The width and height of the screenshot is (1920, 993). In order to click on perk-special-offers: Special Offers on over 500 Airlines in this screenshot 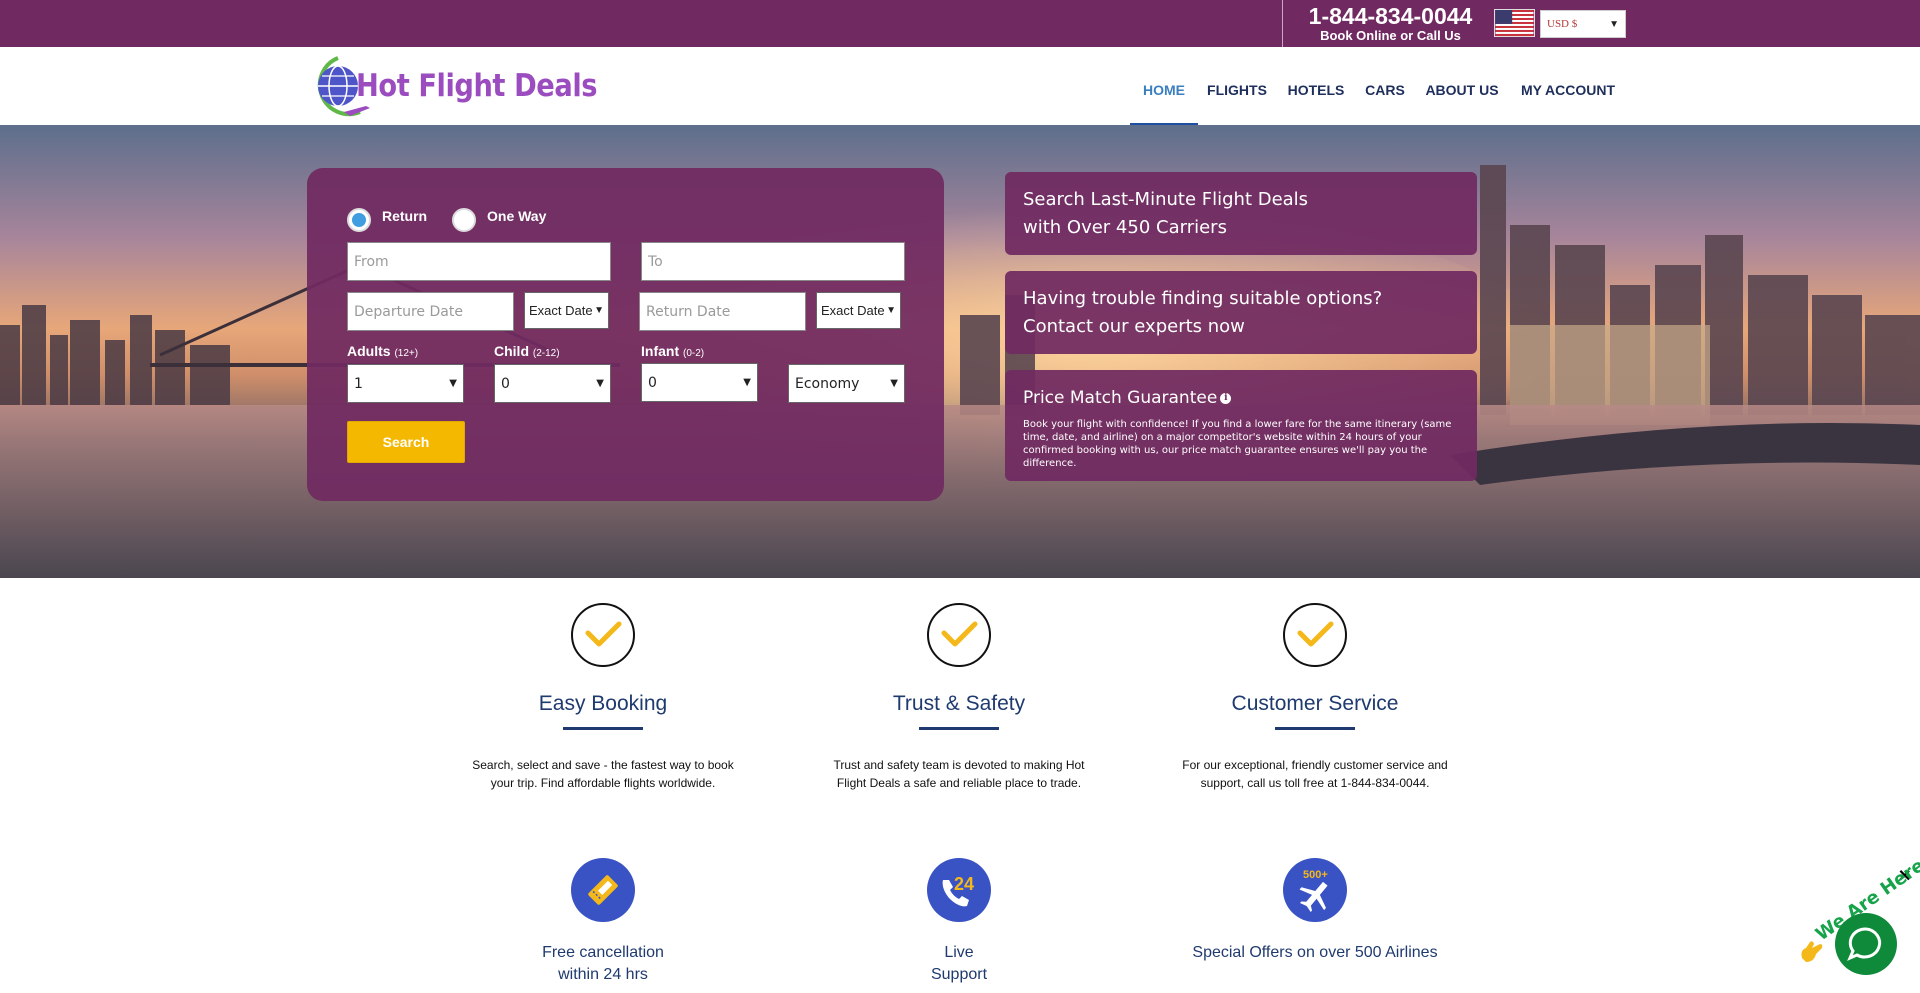, I will do `click(1315, 953)`.